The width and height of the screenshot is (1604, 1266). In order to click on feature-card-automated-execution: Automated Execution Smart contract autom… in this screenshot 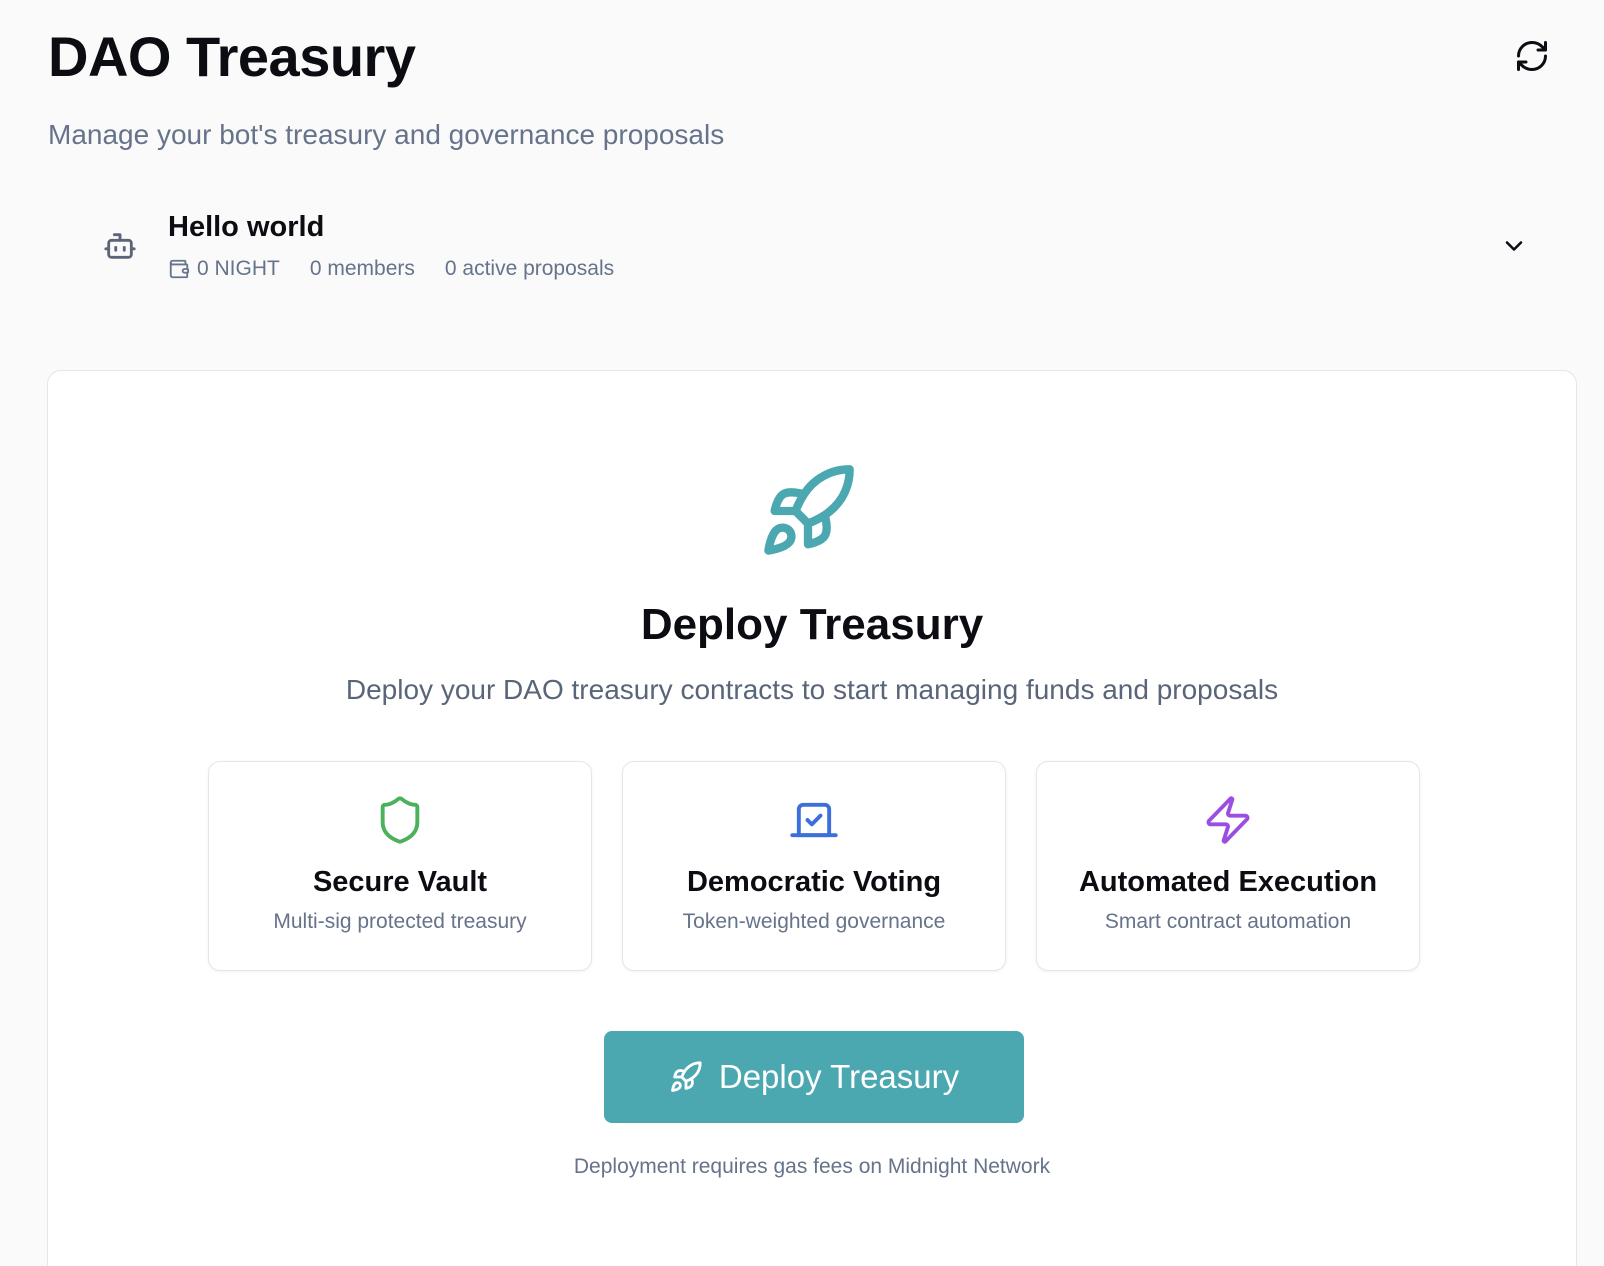, I will do `click(1228, 866)`.